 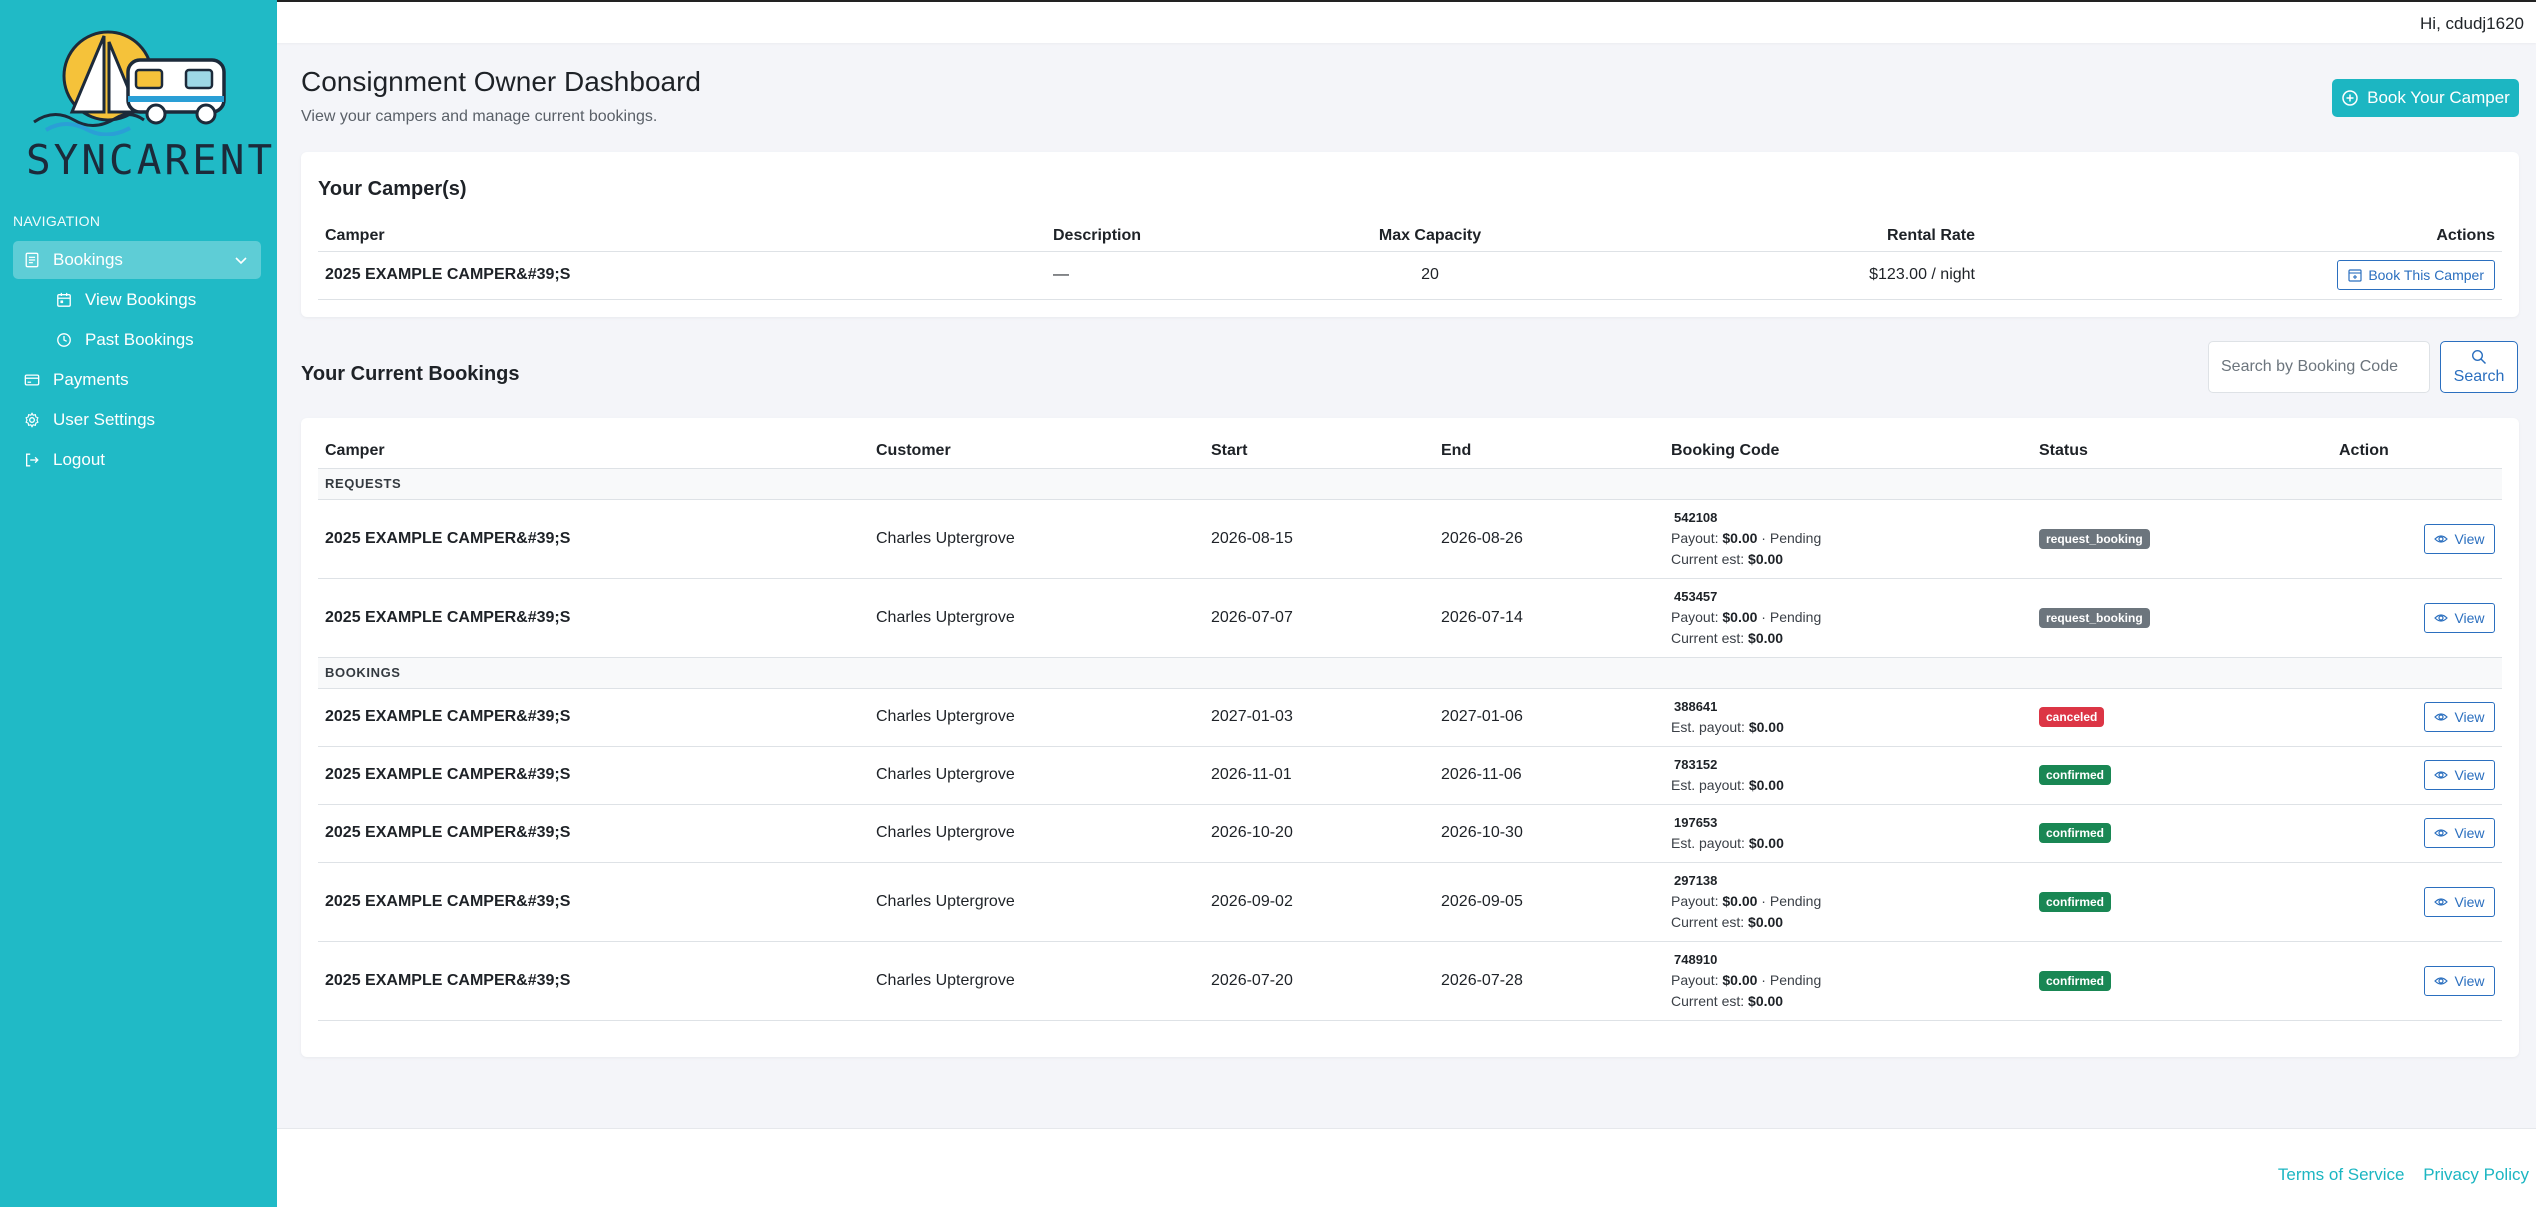 What do you see at coordinates (682, 236) in the screenshot?
I see `column-header-camper: Camper` at bounding box center [682, 236].